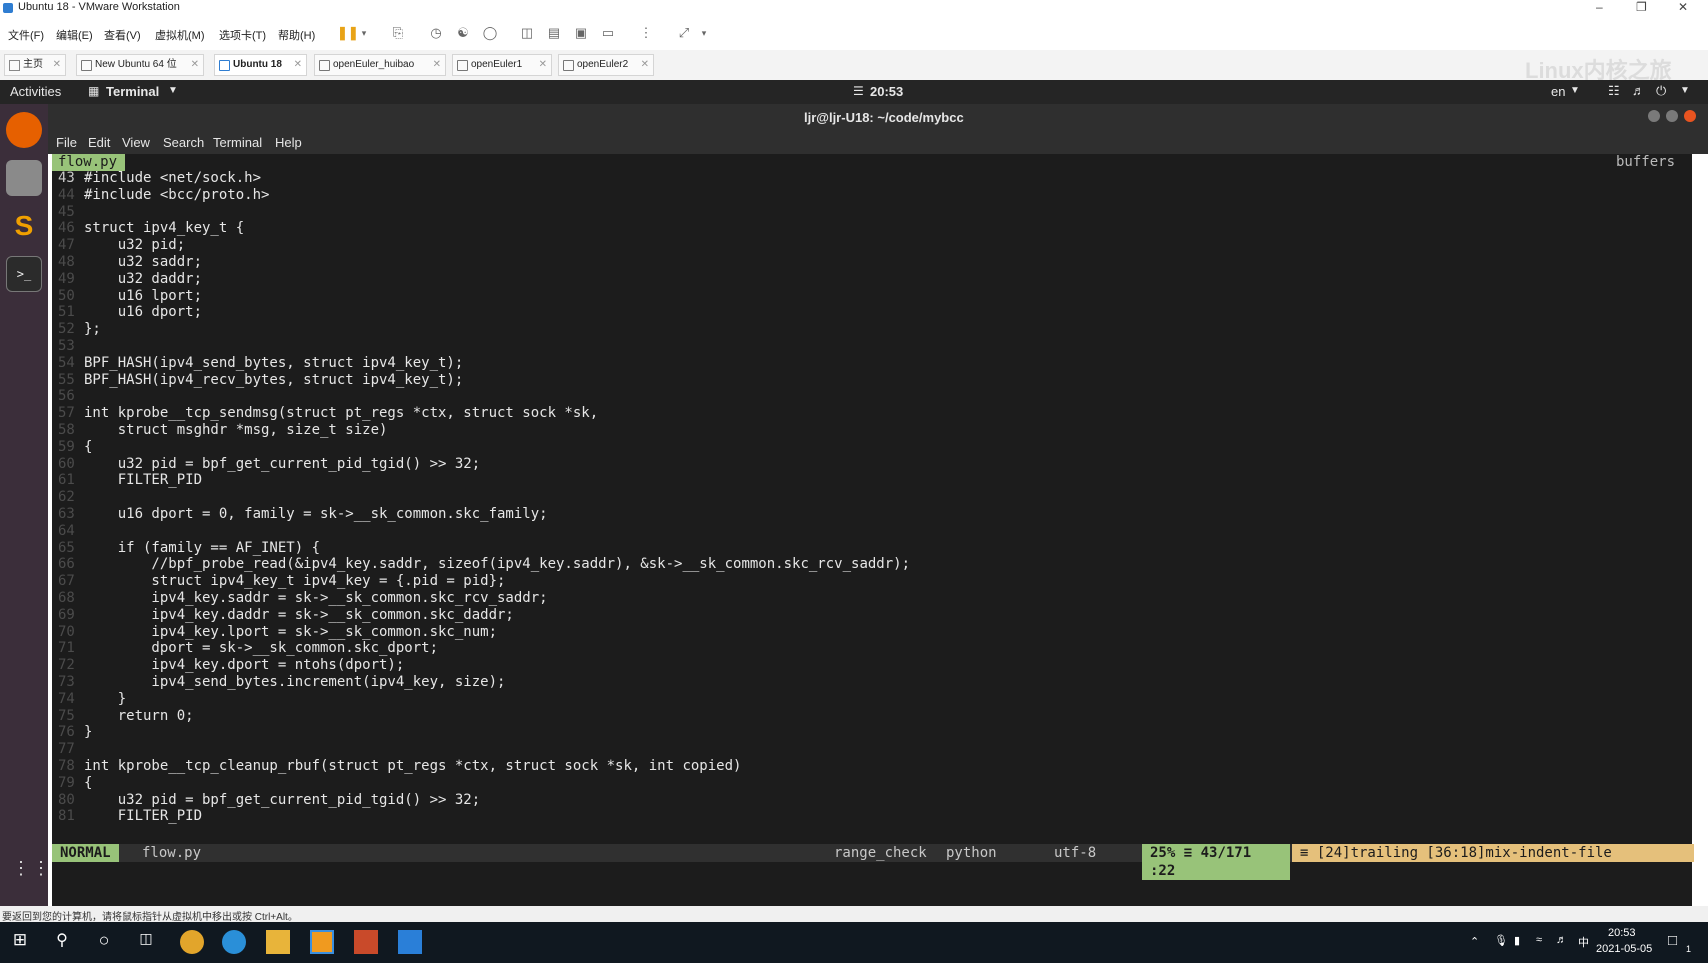 This screenshot has width=1708, height=963. Describe the element at coordinates (35, 65) in the screenshot. I see `tab-home: 主页 ✕` at that location.